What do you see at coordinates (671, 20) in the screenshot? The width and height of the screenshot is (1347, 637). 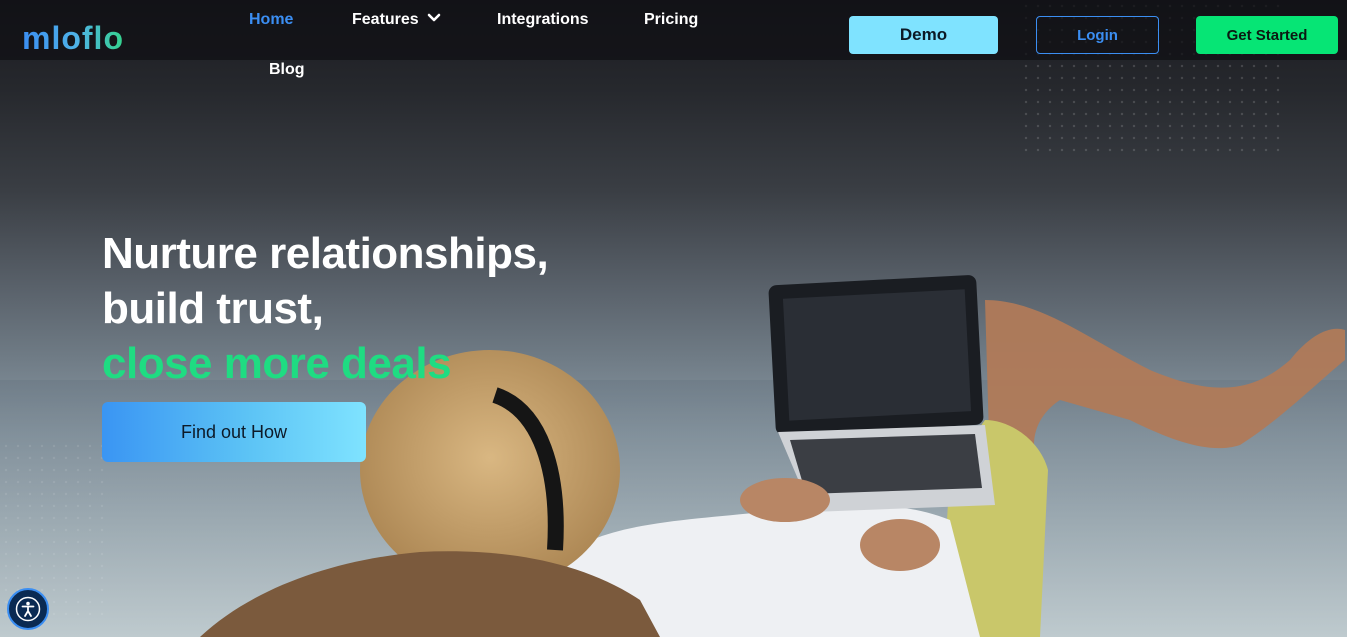 I see `nav-pricing: Pricing` at bounding box center [671, 20].